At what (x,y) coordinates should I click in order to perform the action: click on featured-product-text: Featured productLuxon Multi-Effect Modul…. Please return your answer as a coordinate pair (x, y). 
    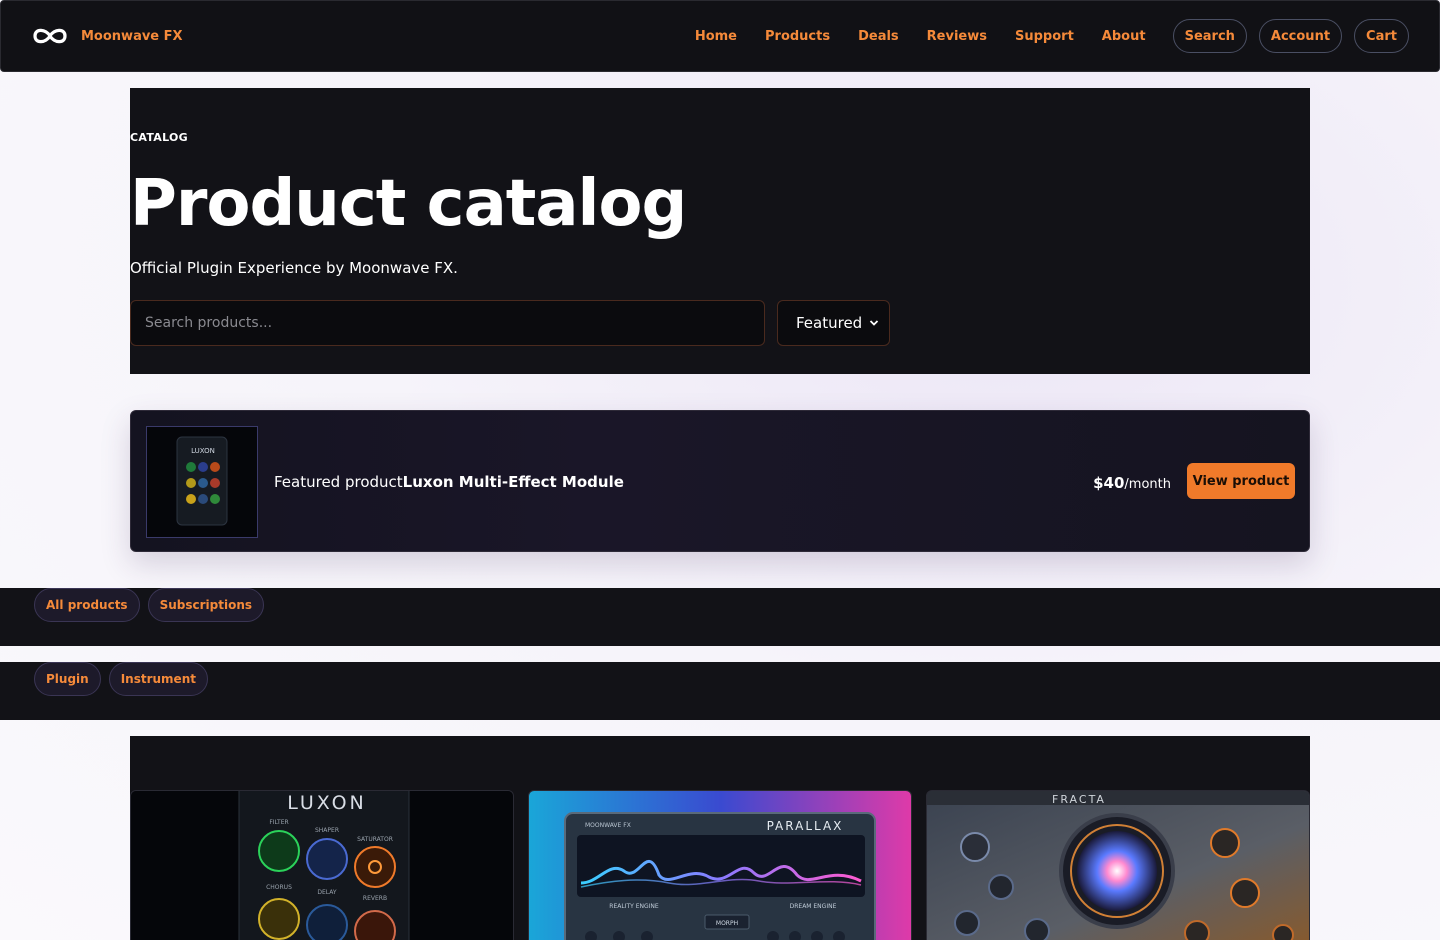
    Looking at the image, I should click on (449, 482).